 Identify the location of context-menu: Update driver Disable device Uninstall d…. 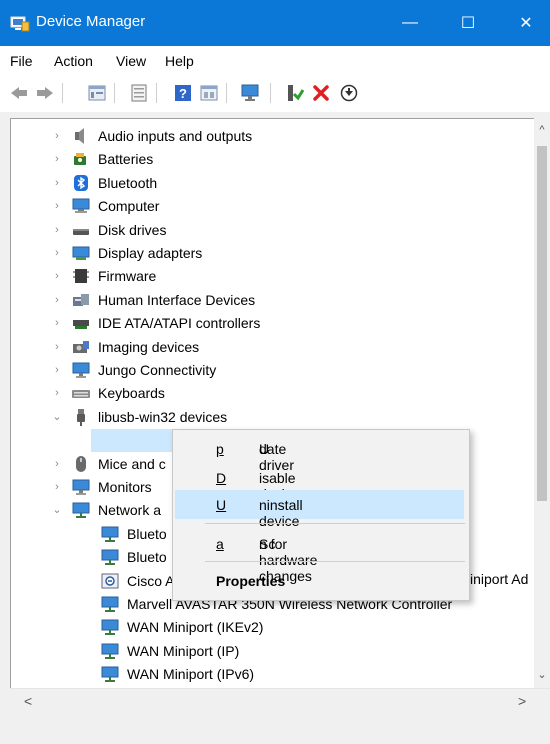
(321, 515).